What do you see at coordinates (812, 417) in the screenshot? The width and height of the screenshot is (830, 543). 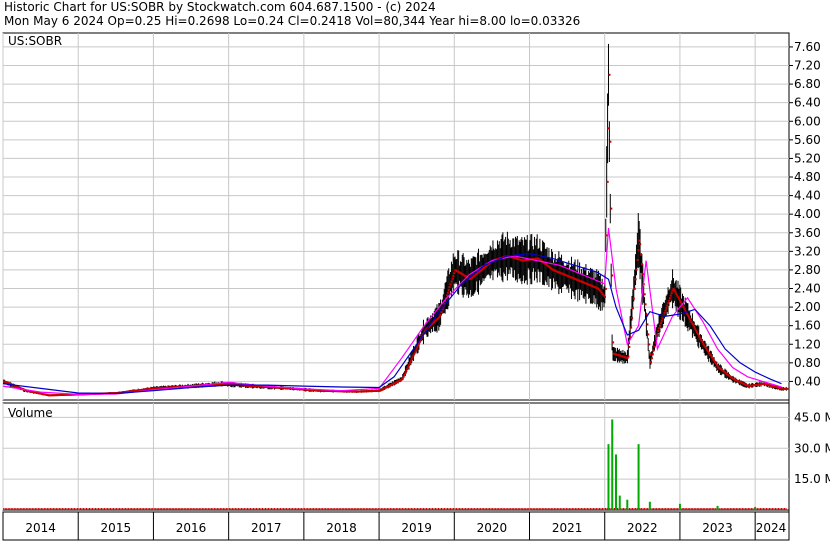 I see `volume-tick-label: 45.0 M` at bounding box center [812, 417].